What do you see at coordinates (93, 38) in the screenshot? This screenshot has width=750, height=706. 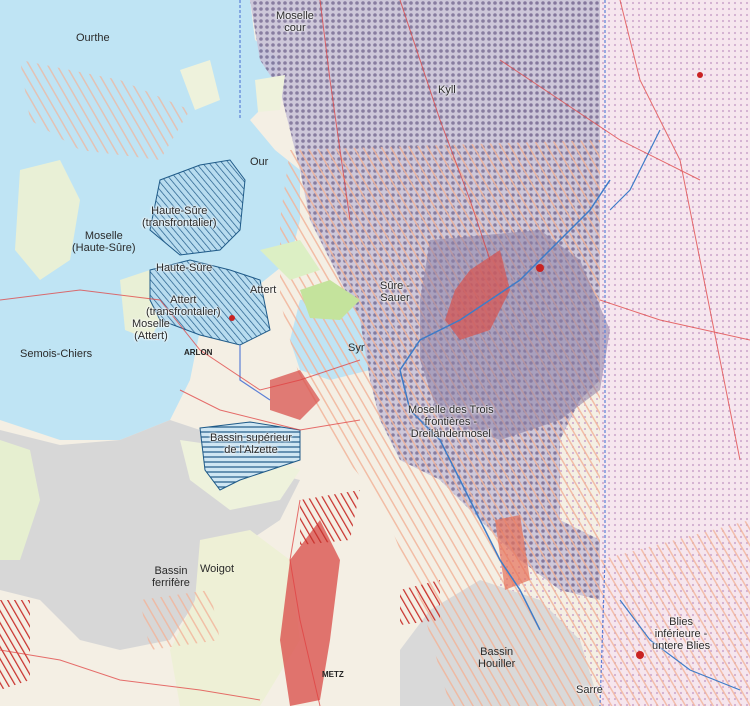 I see `label-ourthe: Ourthe` at bounding box center [93, 38].